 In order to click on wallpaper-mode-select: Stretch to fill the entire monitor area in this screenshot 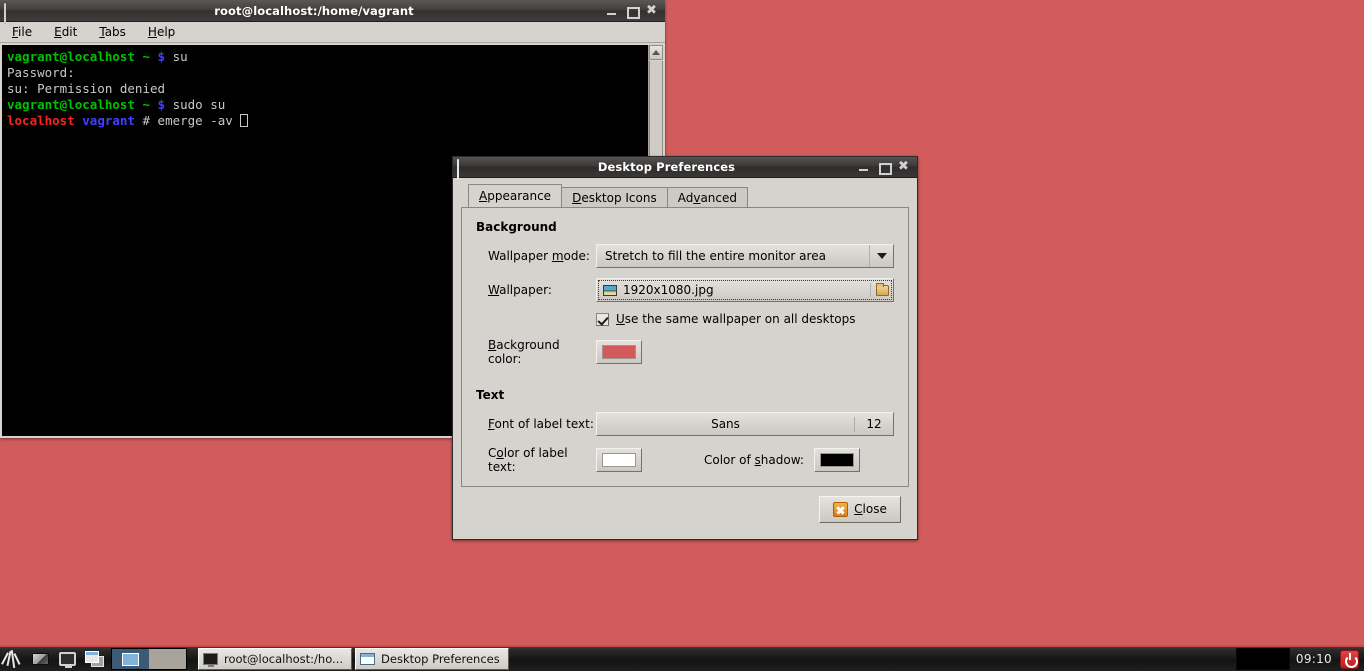, I will do `click(745, 256)`.